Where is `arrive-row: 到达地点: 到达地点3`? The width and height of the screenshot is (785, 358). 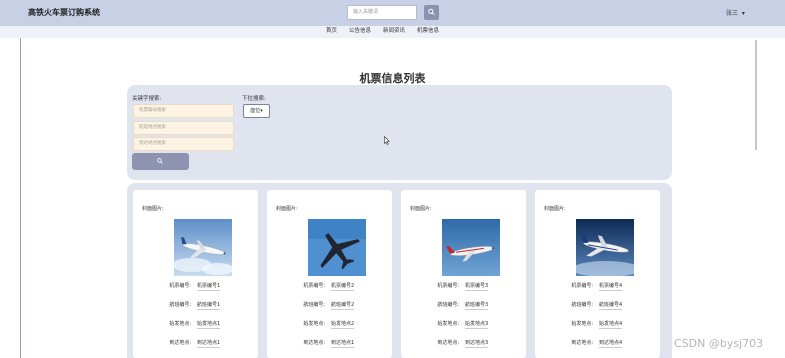 arrive-row: 到达地点: 到达地点3 is located at coordinates (463, 344).